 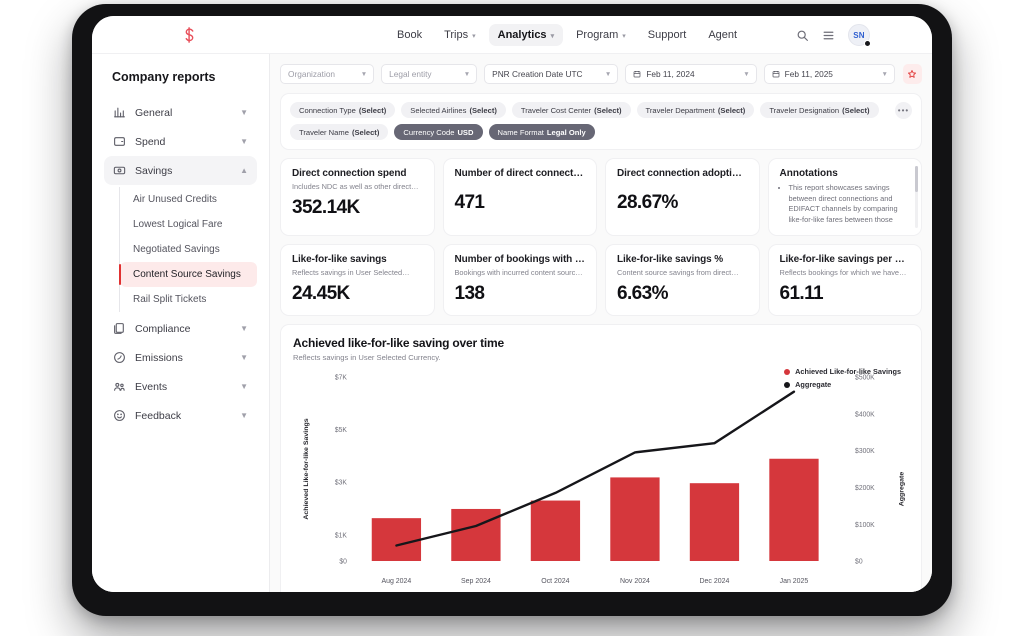 I want to click on annotations-scrollbar-thumb, so click(x=916, y=179).